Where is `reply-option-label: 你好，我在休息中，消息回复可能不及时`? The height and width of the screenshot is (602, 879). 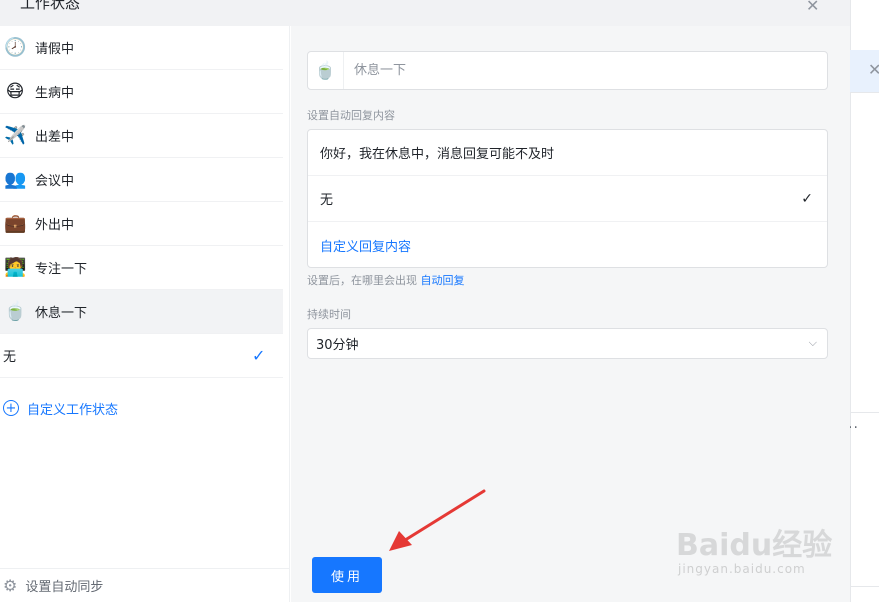 reply-option-label: 你好，我在休息中，消息回复可能不及时 is located at coordinates (437, 154).